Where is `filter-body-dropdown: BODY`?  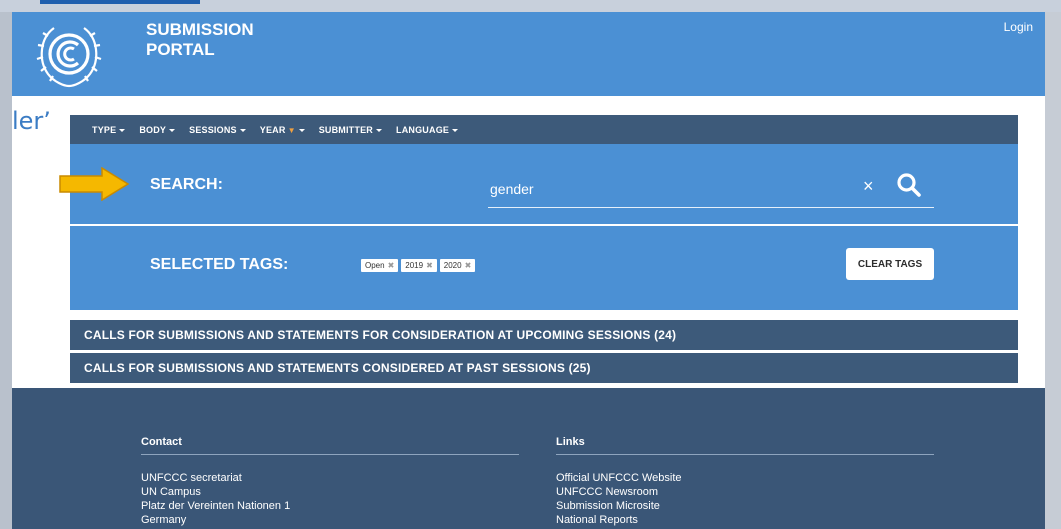 filter-body-dropdown: BODY is located at coordinates (157, 129).